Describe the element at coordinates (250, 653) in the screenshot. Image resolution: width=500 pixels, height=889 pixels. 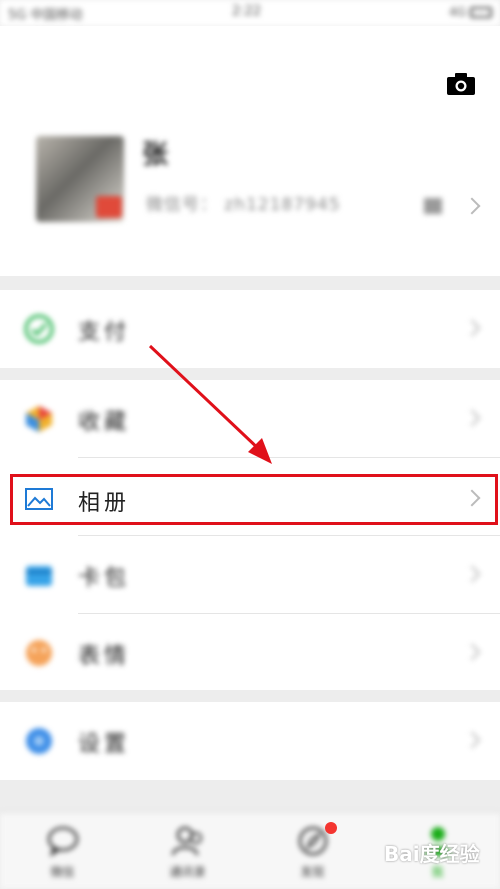
I see `menu-item-stickers: 表情` at that location.